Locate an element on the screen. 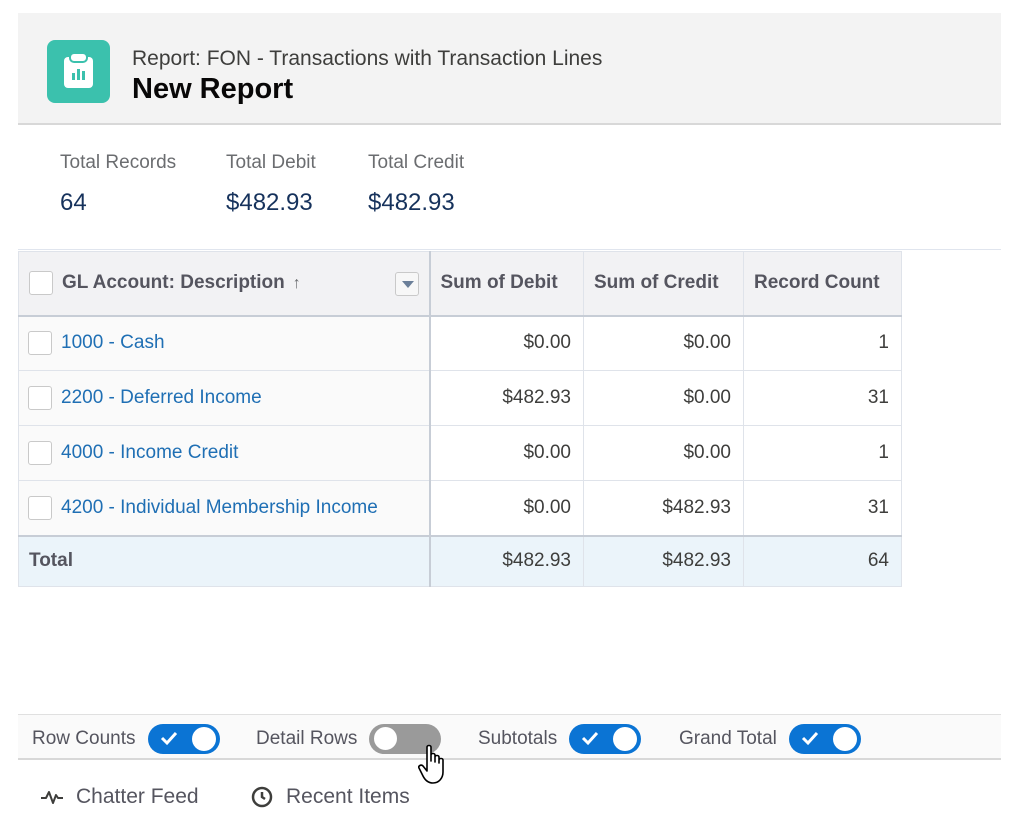 The image size is (1024, 827). detail-rows-toggle-group: Detail Rows is located at coordinates (349, 739).